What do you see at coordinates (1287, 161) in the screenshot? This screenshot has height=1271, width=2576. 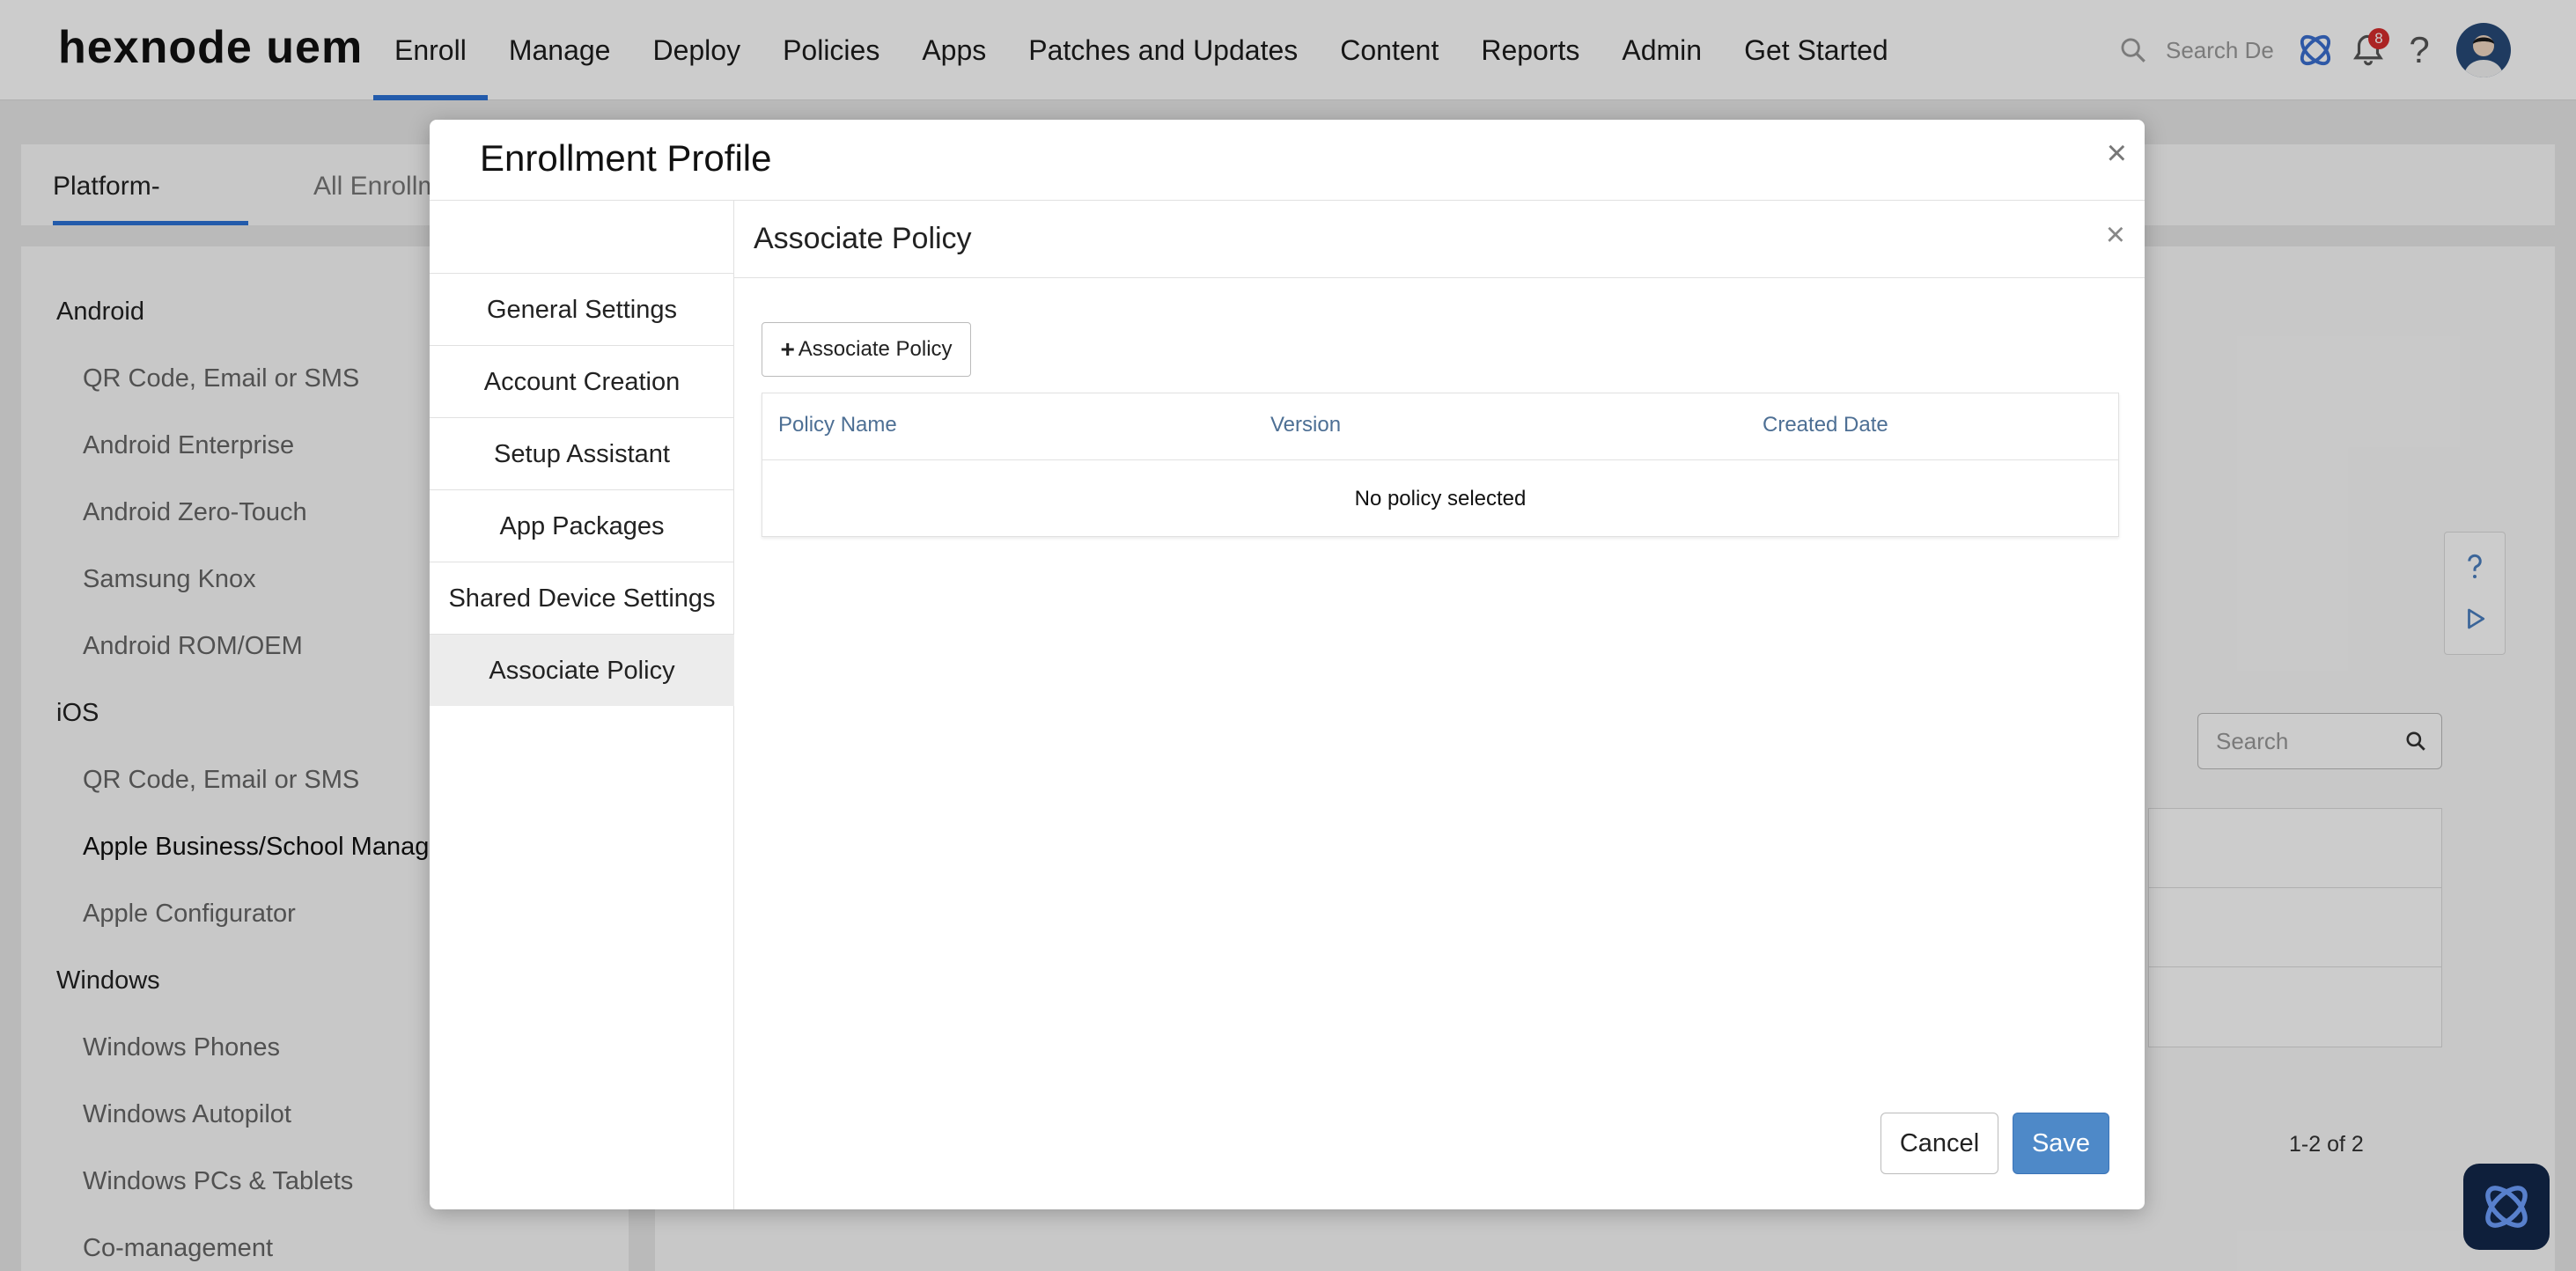 I see `modal-header: Enrollment Profile ×` at bounding box center [1287, 161].